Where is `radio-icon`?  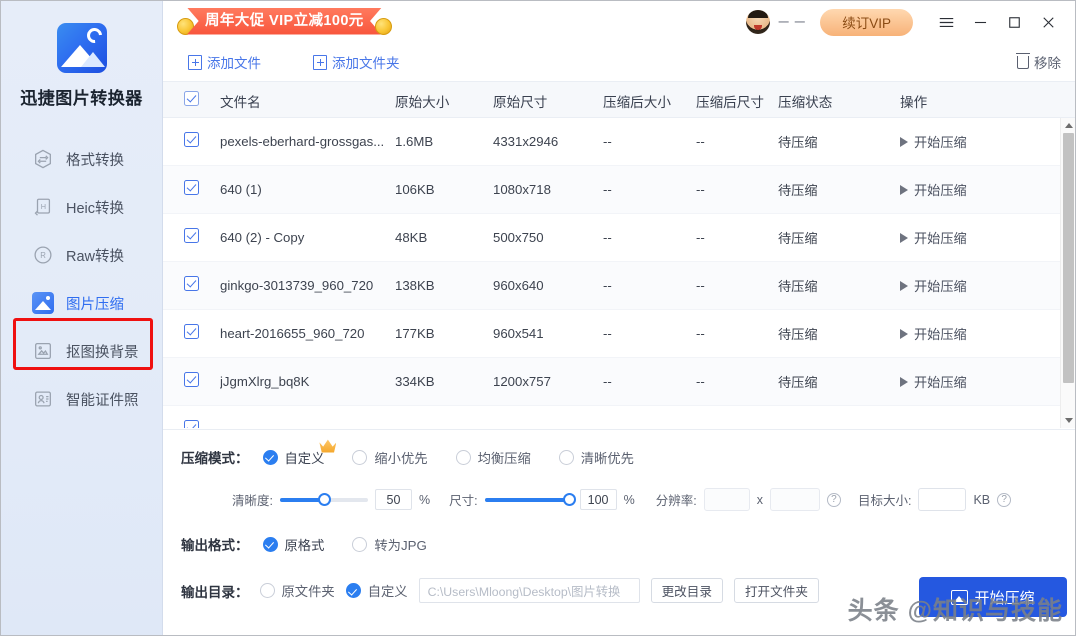 radio-icon is located at coordinates (566, 457).